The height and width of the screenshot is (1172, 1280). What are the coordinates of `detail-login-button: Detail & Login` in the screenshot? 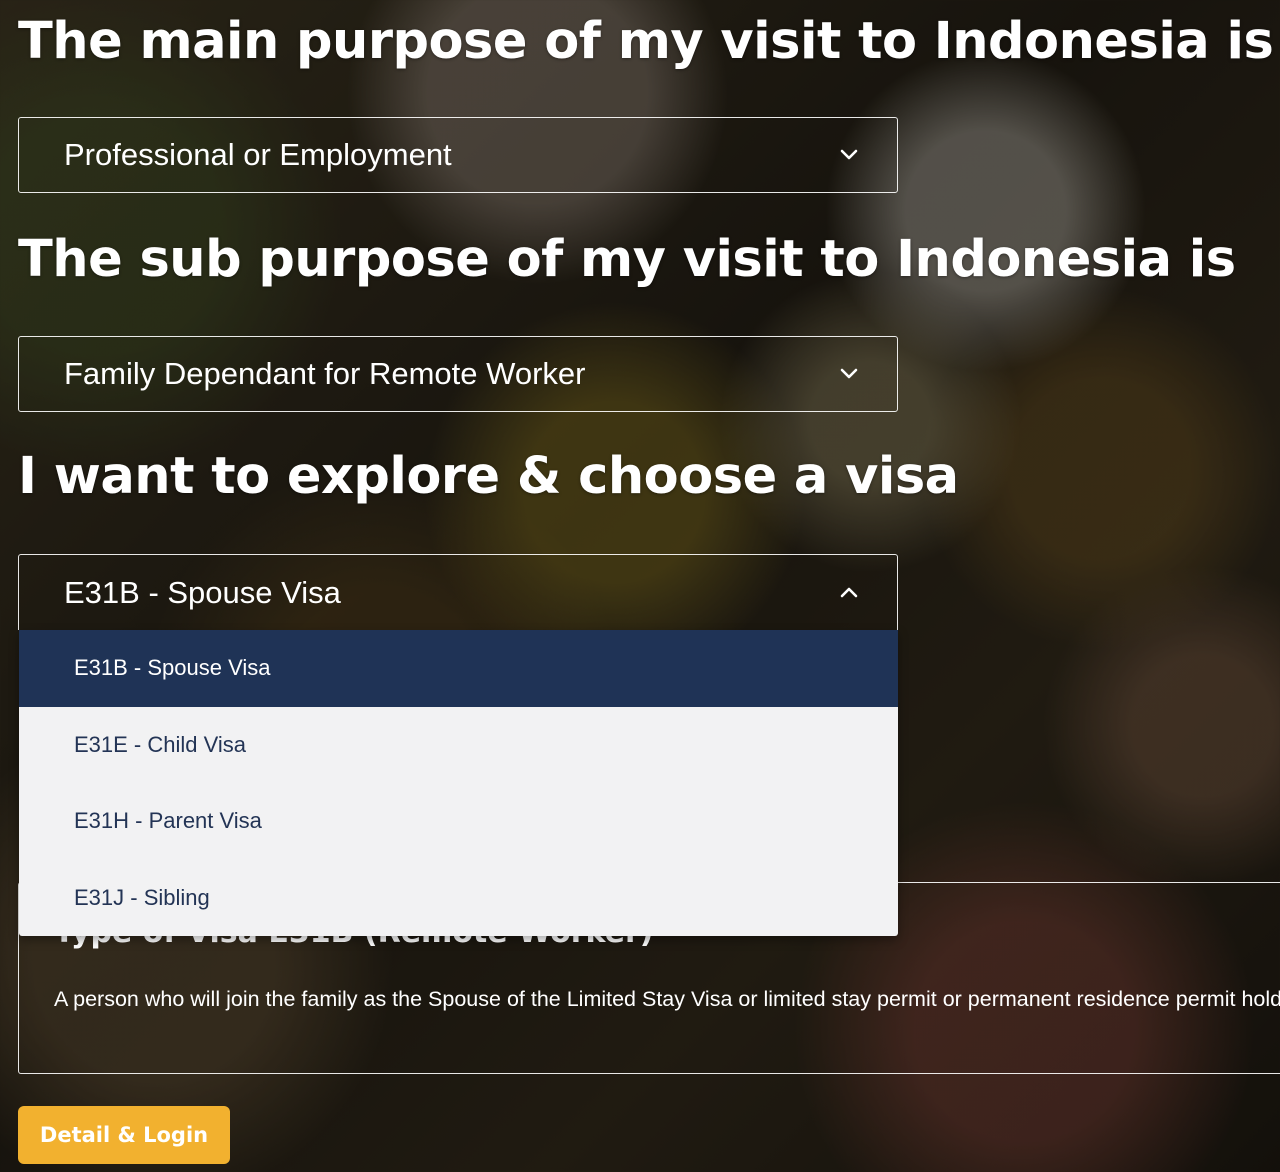 It's located at (124, 1135).